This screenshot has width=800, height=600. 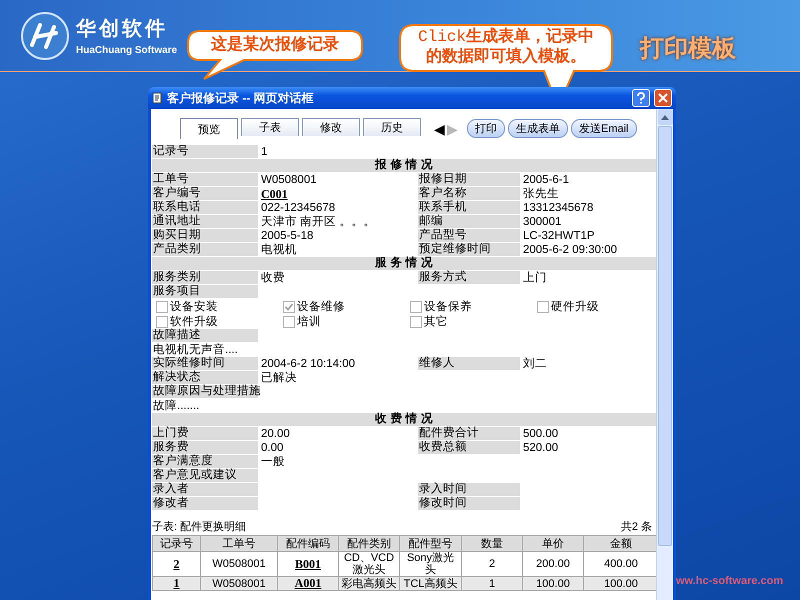 I want to click on tab: 子表, so click(x=270, y=127).